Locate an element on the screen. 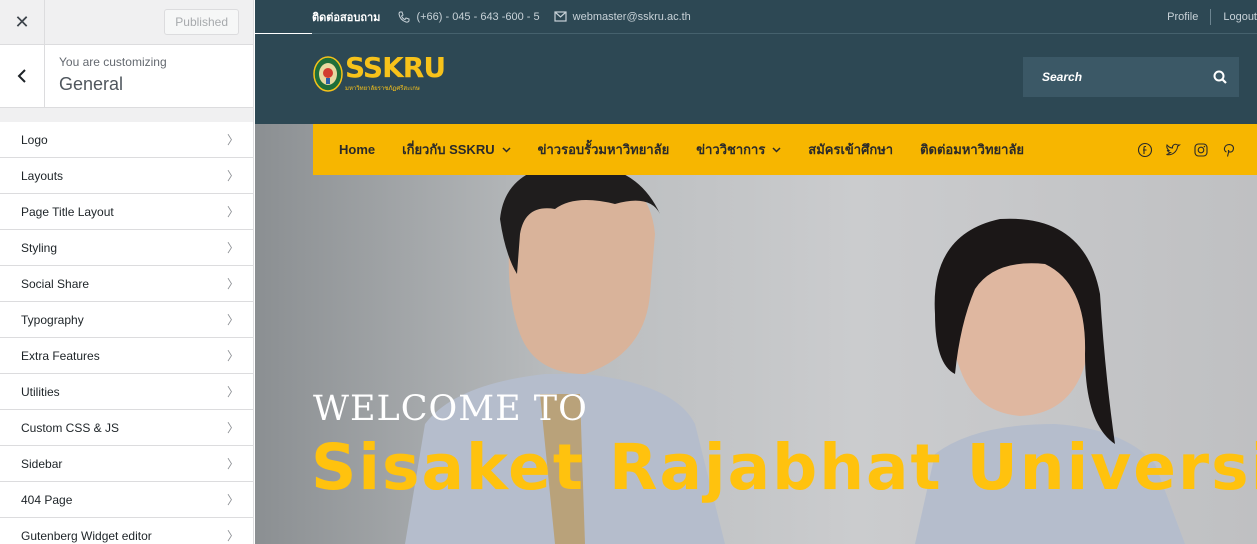 This screenshot has height=544, width=1257. nav-item-home: Home is located at coordinates (357, 149).